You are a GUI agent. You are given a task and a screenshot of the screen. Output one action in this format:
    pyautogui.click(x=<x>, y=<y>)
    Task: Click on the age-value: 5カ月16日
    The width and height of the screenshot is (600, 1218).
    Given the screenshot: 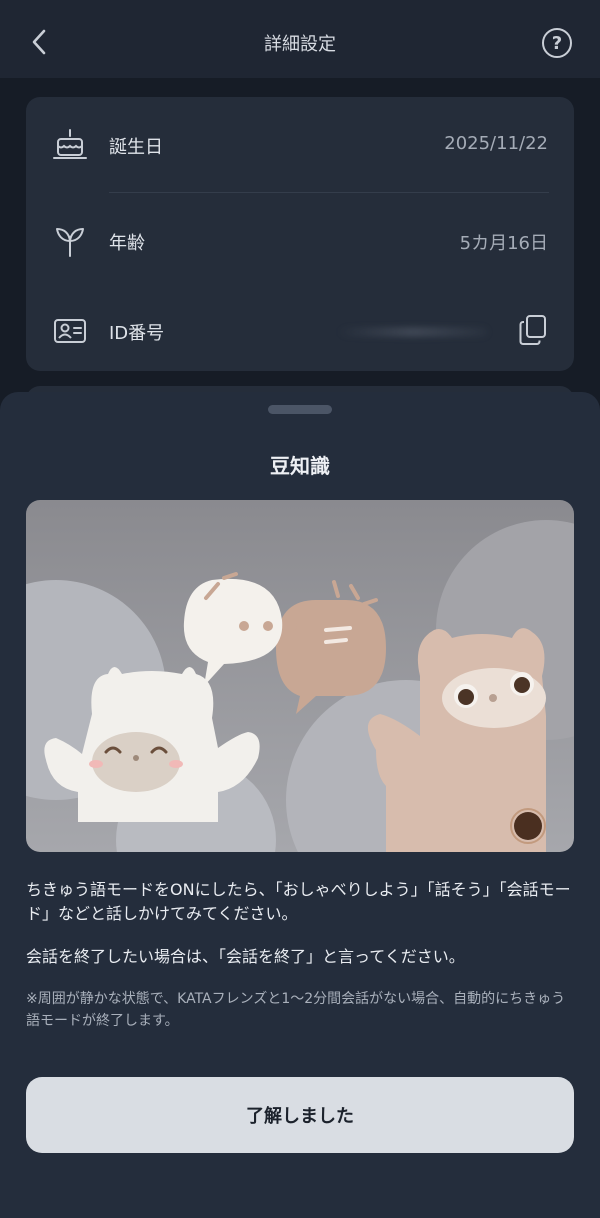 What is the action you would take?
    pyautogui.click(x=503, y=243)
    